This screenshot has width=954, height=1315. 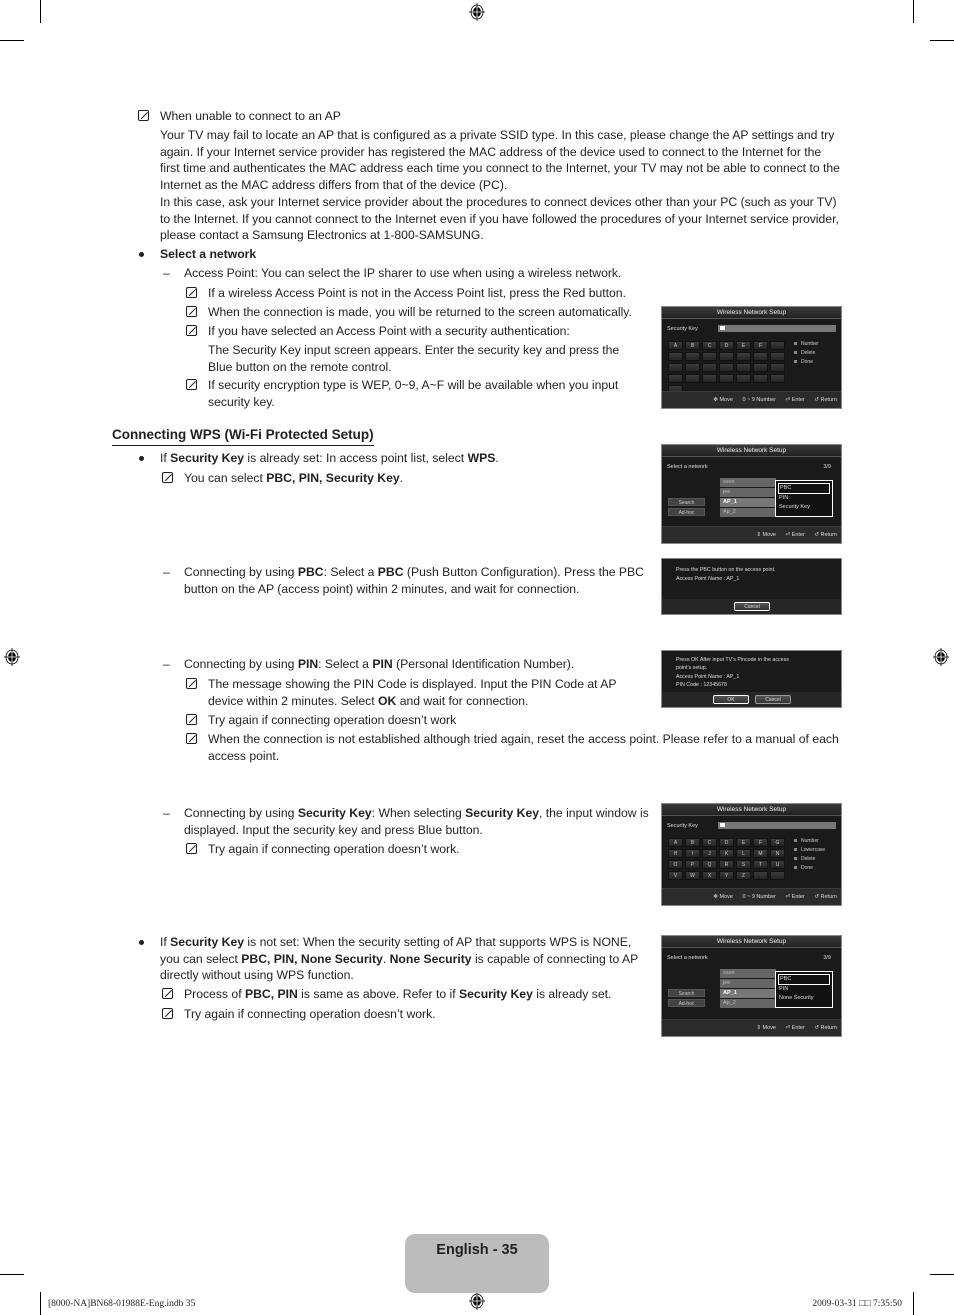 What do you see at coordinates (122, 1304) in the screenshot?
I see `print-slug-file: [8000-NA]BN68-01988E-Eng.indb 35` at bounding box center [122, 1304].